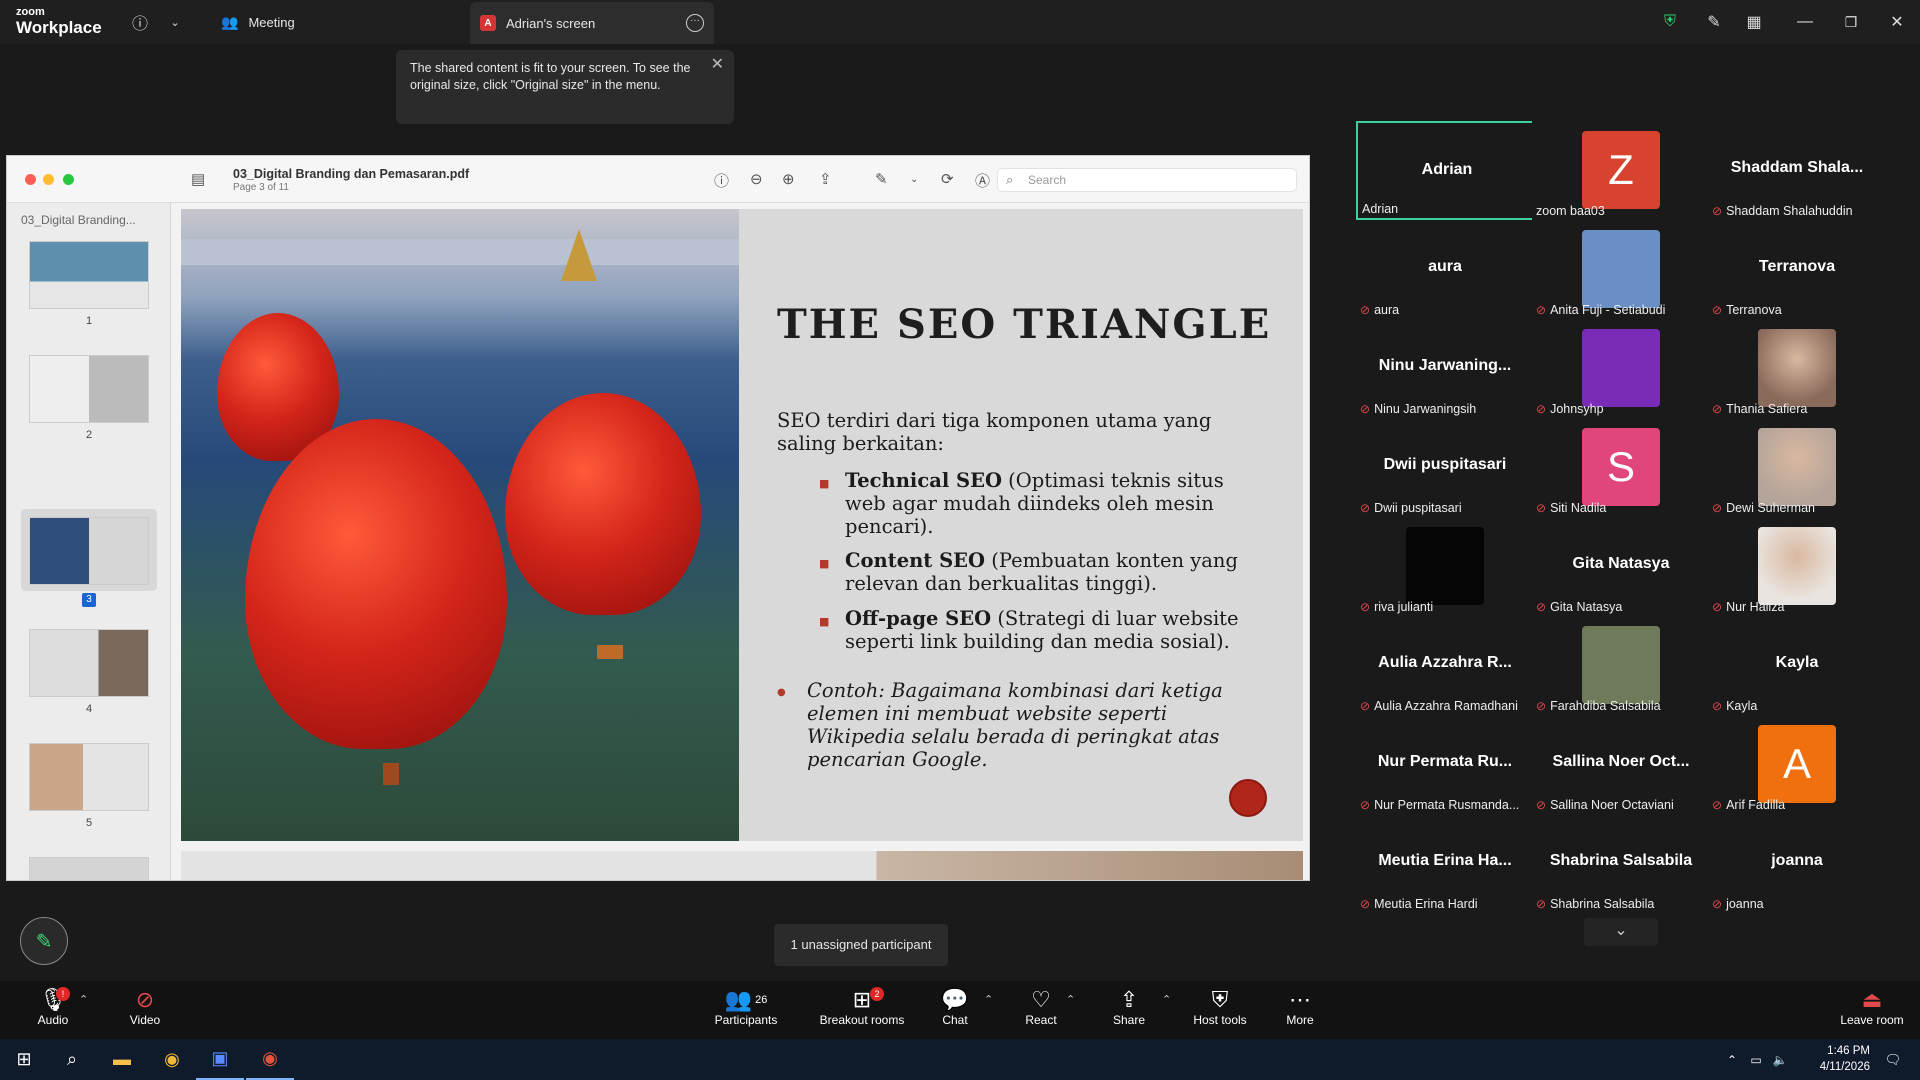 This screenshot has height=1080, width=1920. What do you see at coordinates (1425, 409) in the screenshot?
I see `participant-name: Ninu Jarwaningsih` at bounding box center [1425, 409].